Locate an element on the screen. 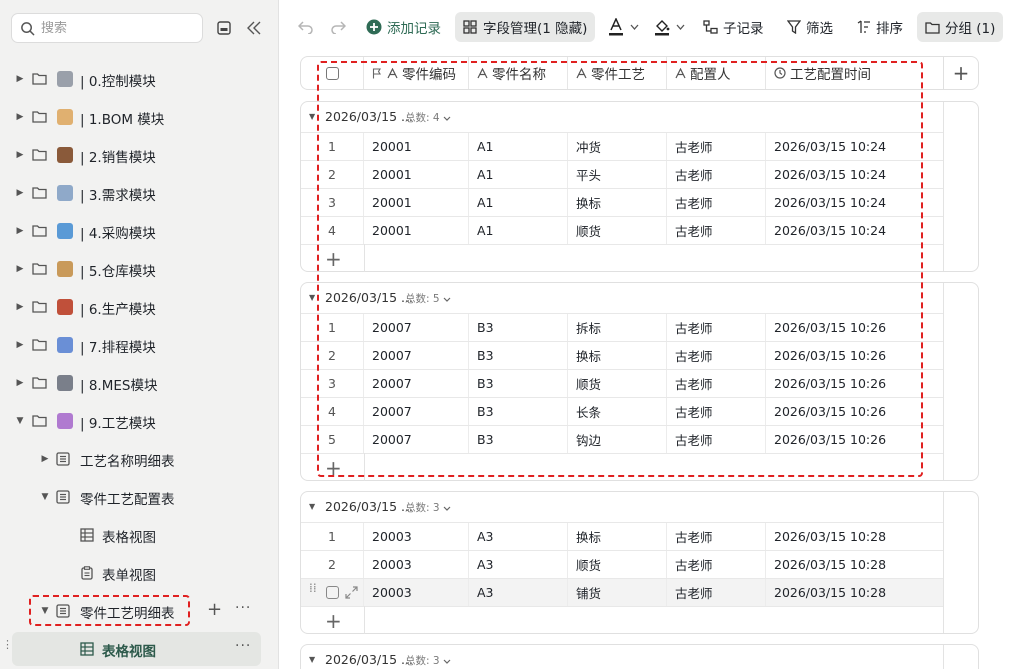 This screenshot has width=1010, height=669. group-button: 分组 (1) is located at coordinates (960, 27).